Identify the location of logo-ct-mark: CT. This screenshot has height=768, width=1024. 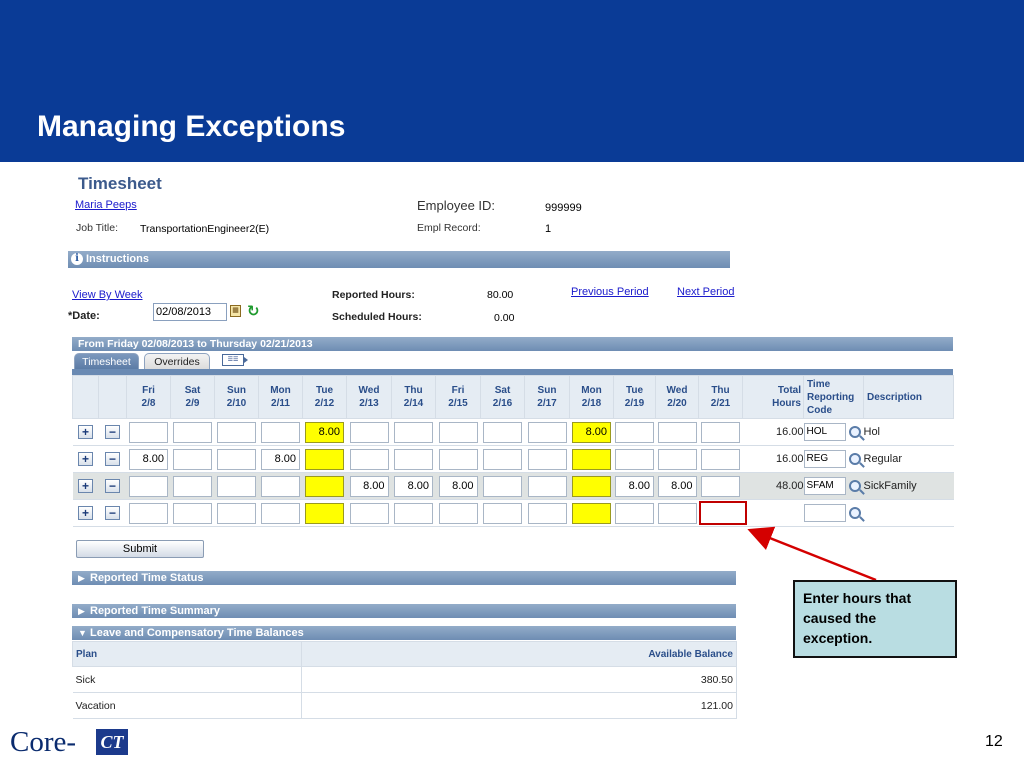
(112, 742).